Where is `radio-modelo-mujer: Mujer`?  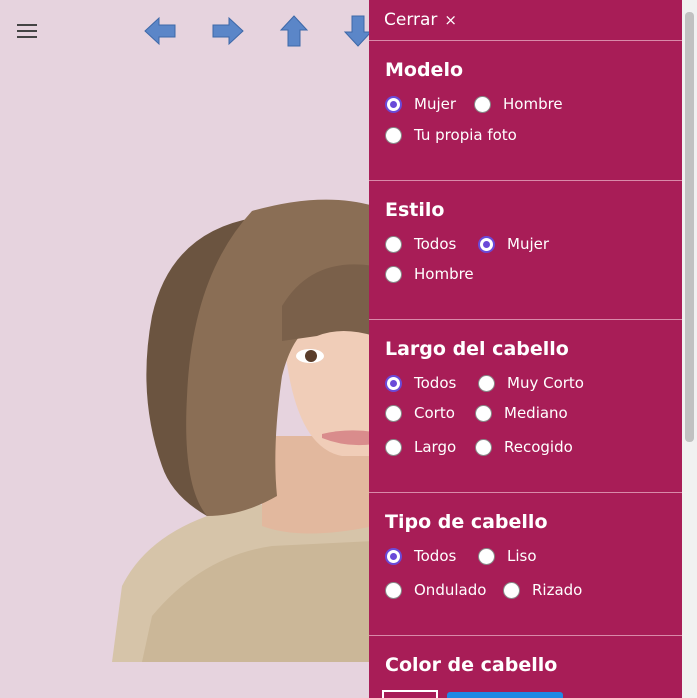 radio-modelo-mujer: Mujer is located at coordinates (429, 104).